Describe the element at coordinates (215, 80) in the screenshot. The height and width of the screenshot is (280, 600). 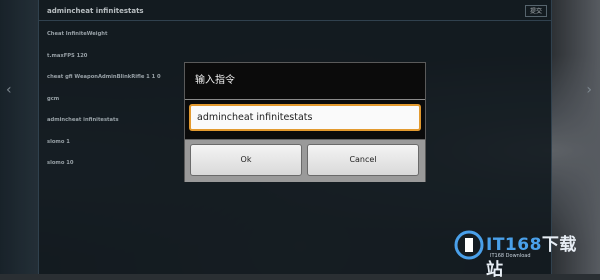
I see `dialog-title: 输入指令` at that location.